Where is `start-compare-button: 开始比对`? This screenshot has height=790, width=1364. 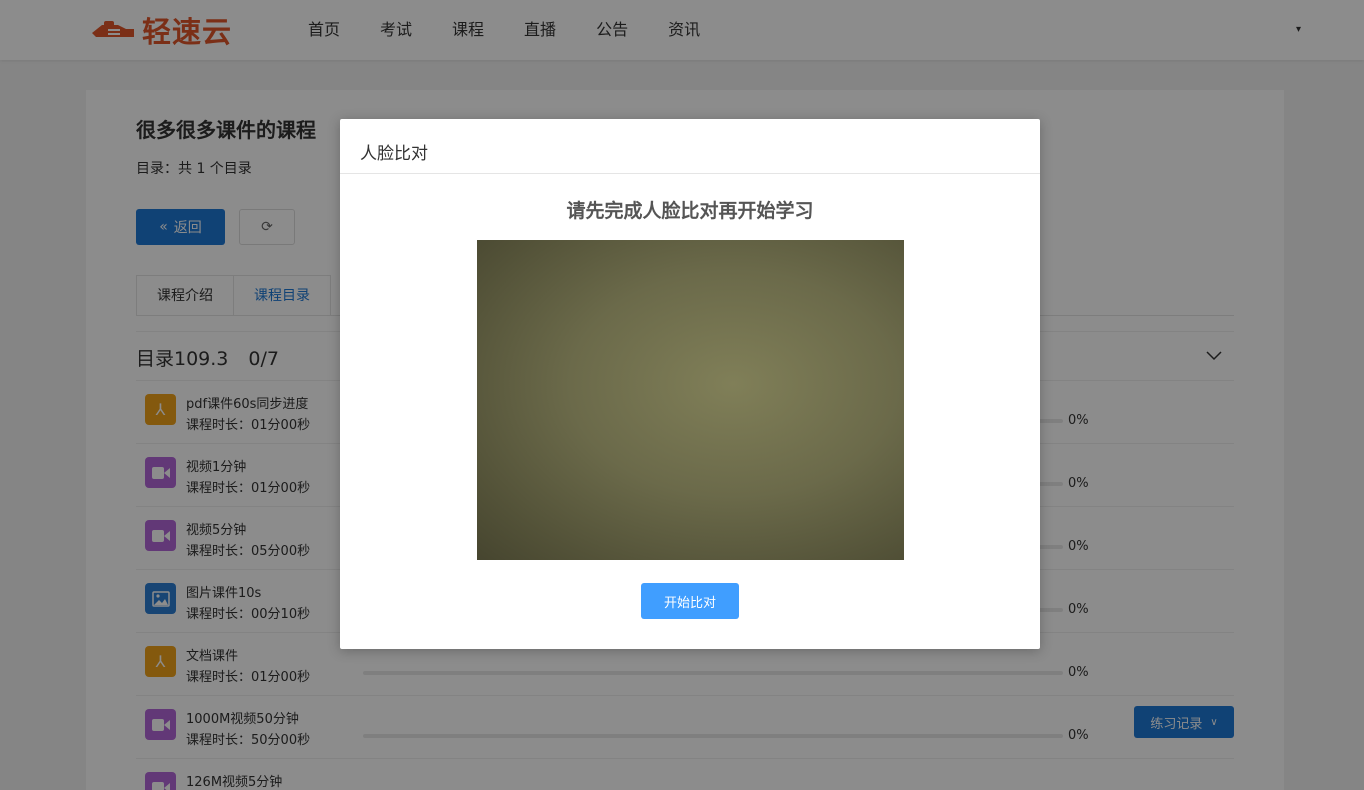
start-compare-button: 开始比对 is located at coordinates (690, 601).